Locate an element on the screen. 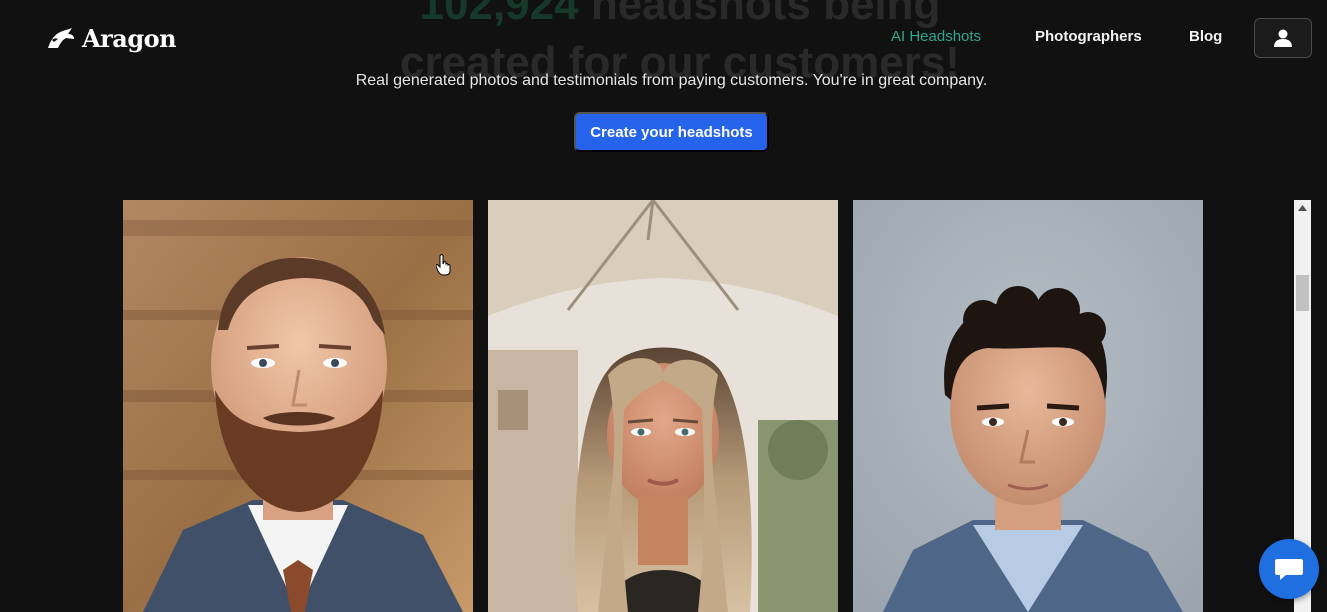 The width and height of the screenshot is (1327, 612). chat-bubble-icon is located at coordinates (1289, 569).